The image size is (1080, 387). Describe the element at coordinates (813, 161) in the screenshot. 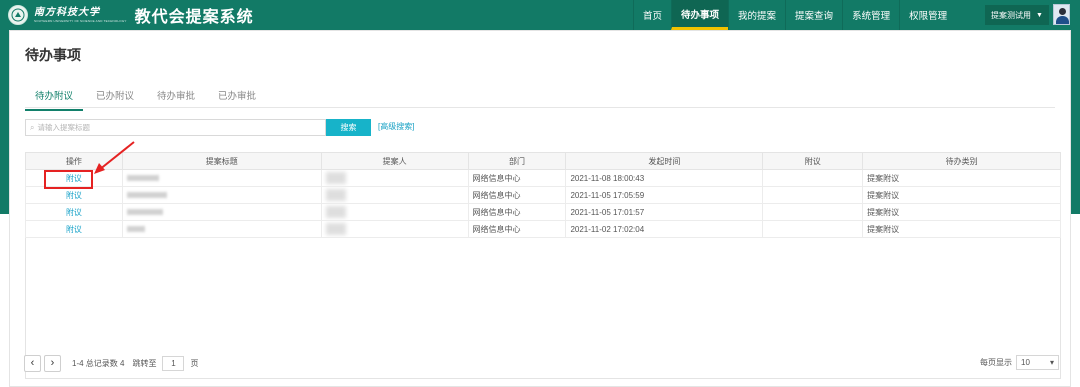

I see `col-second: 附议` at that location.